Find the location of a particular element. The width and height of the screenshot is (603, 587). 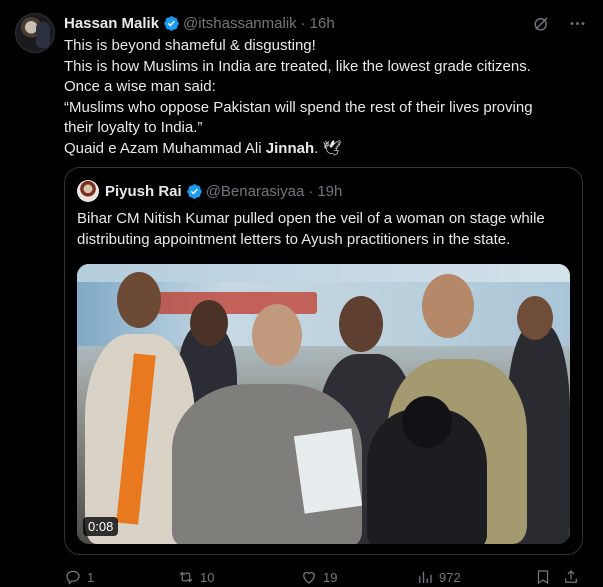

tweet-line-signature: Quaid e Azam Muhammad Ali Jinnah. 🕊 is located at coordinates (324, 149).